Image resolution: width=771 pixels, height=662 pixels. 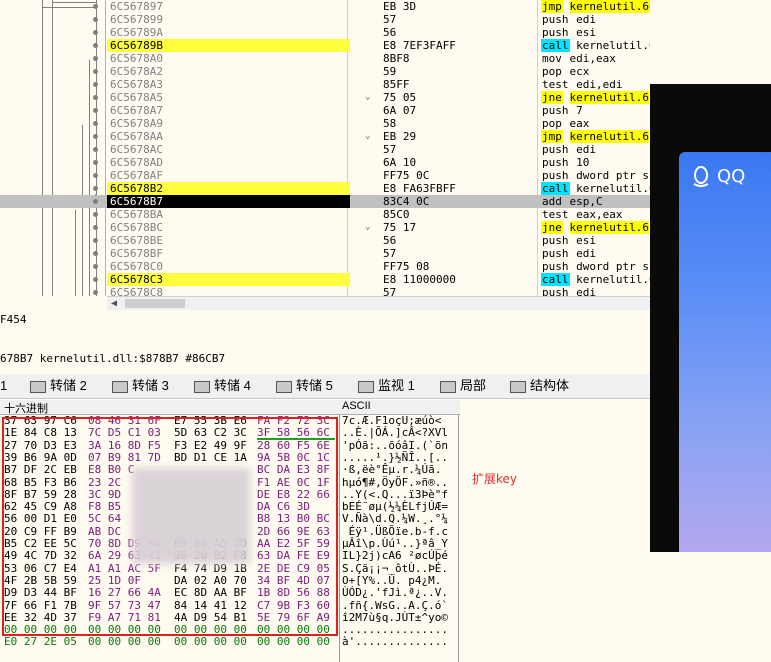 What do you see at coordinates (26, 409) in the screenshot?
I see `hex-column-header: 十六进制` at bounding box center [26, 409].